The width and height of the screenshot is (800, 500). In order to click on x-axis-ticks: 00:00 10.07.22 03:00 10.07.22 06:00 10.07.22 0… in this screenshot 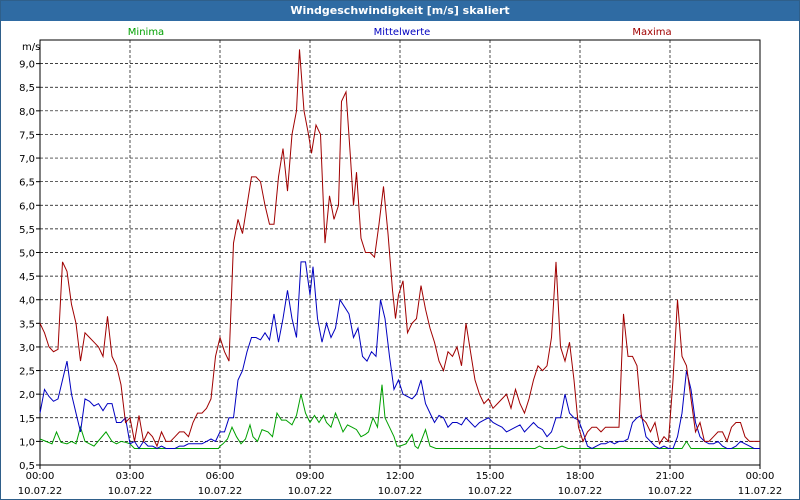, I will do `click(400, 481)`.